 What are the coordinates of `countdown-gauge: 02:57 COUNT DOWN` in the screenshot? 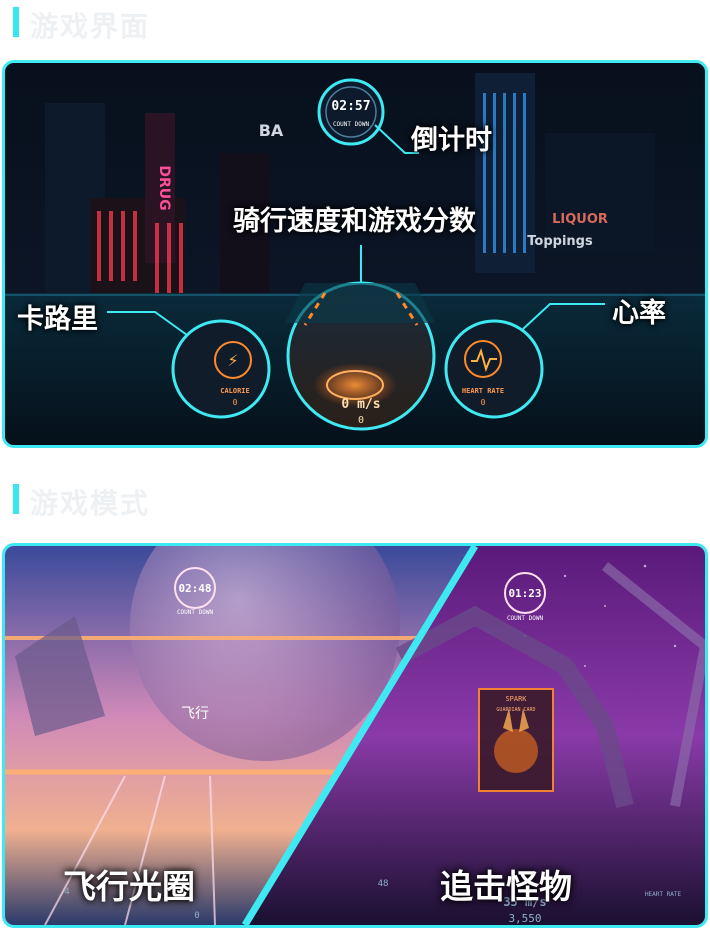 It's located at (351, 112).